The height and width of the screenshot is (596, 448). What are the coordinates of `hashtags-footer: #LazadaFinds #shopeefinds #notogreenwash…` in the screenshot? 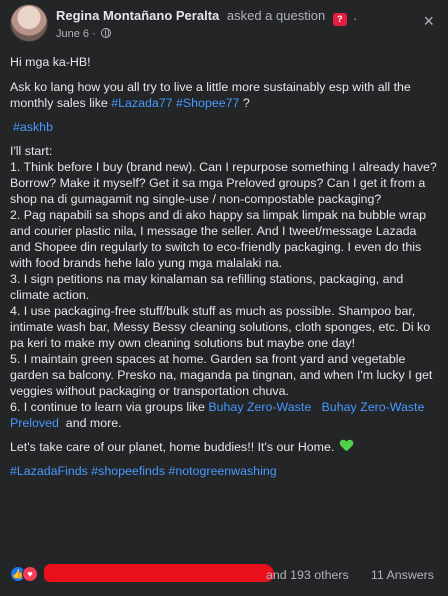 It's located at (143, 471).